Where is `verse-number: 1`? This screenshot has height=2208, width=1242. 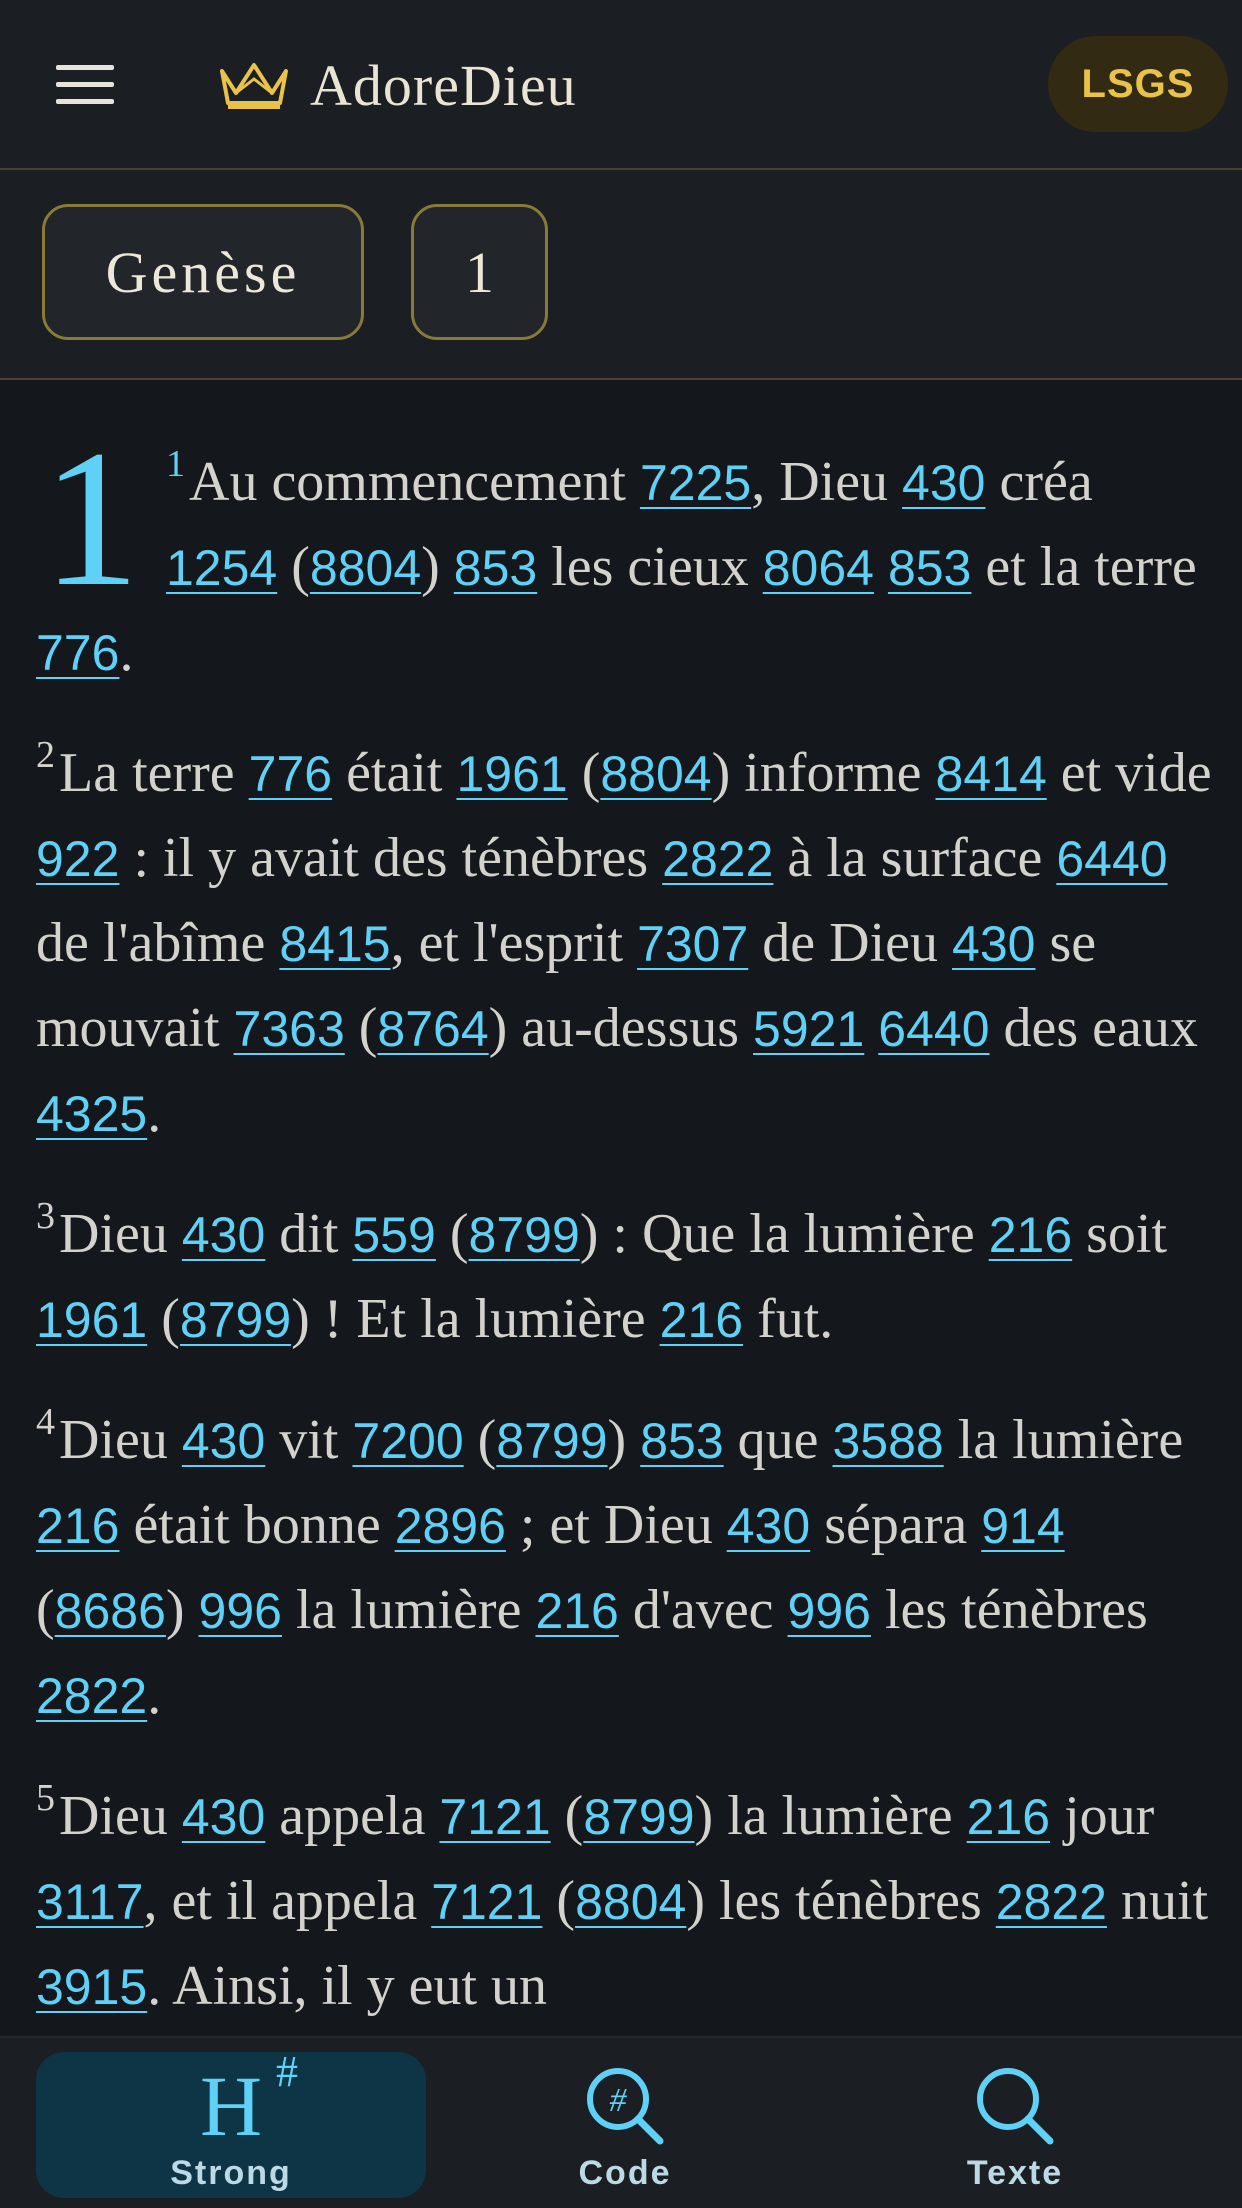
verse-number: 1 is located at coordinates (175, 464).